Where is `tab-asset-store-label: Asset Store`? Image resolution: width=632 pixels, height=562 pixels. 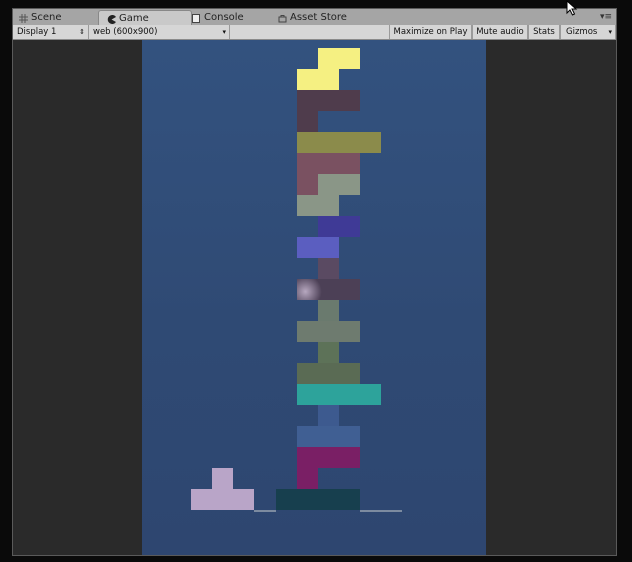 tab-asset-store-label: Asset Store is located at coordinates (318, 17).